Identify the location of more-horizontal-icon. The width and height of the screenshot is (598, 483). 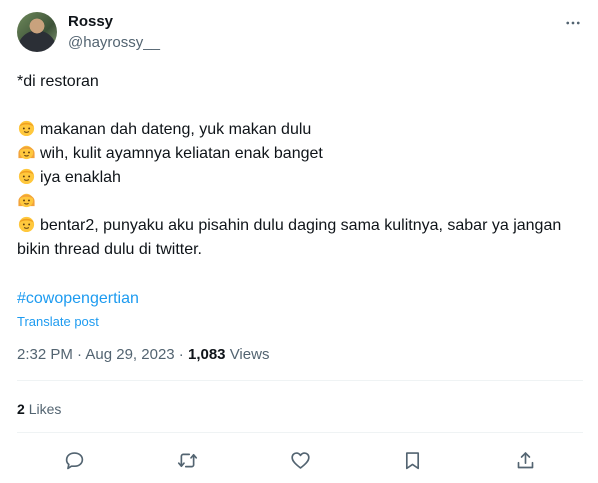
(573, 23).